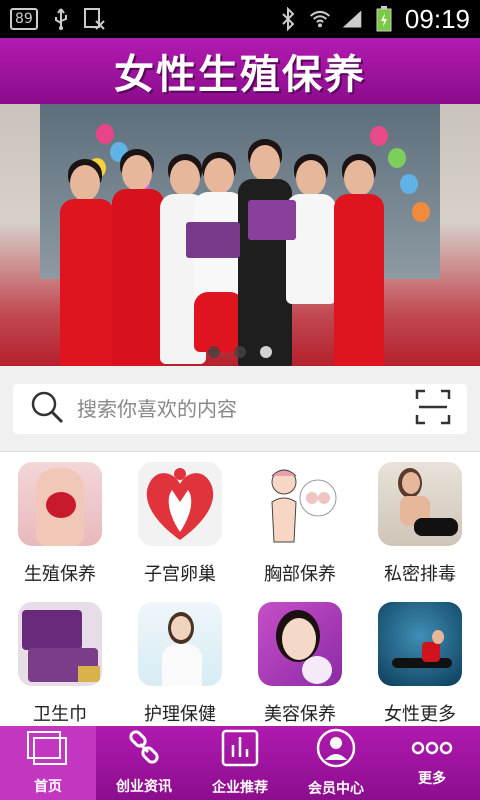 The image size is (480, 800). I want to click on page-title: 女性生殖保养, so click(240, 75).